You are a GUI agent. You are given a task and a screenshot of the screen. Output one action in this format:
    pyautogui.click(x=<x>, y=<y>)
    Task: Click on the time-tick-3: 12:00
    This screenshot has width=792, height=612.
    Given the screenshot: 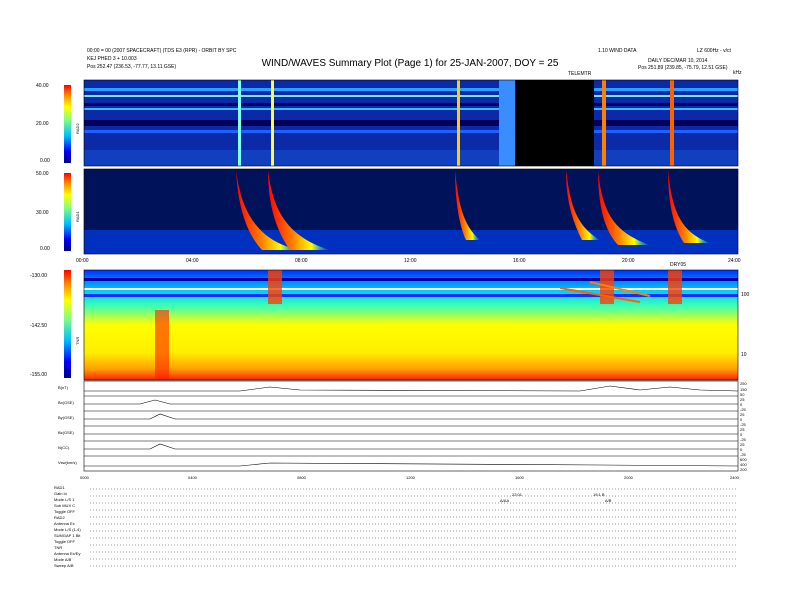 What is the action you would take?
    pyautogui.click(x=410, y=261)
    